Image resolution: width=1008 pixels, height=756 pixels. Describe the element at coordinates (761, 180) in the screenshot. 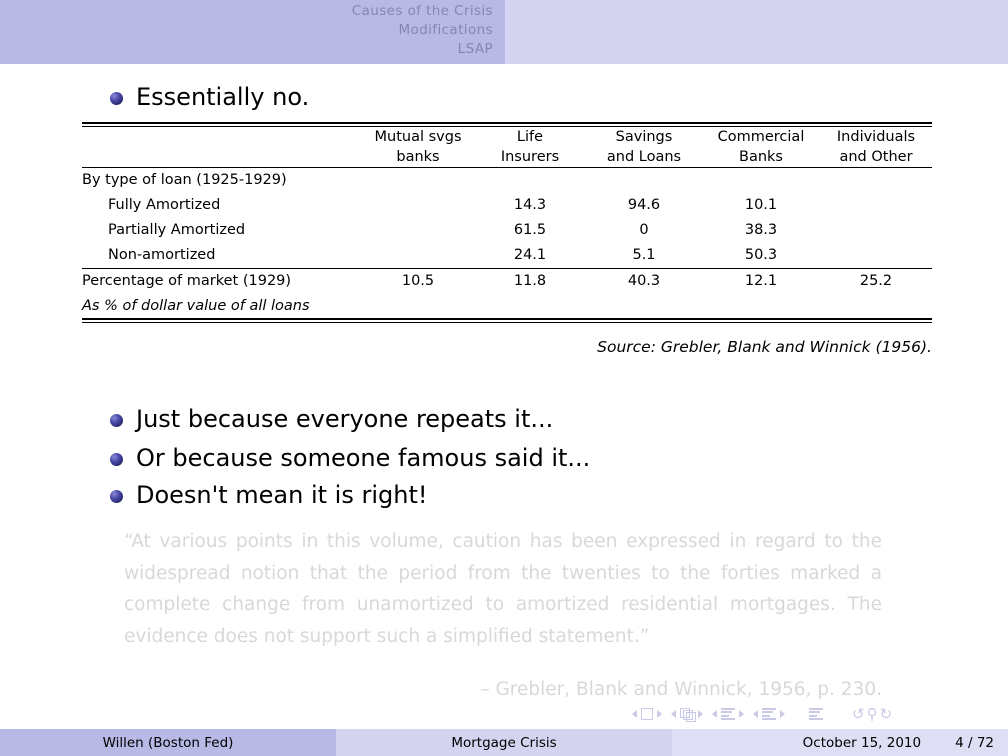

I see `table-section-c4` at that location.